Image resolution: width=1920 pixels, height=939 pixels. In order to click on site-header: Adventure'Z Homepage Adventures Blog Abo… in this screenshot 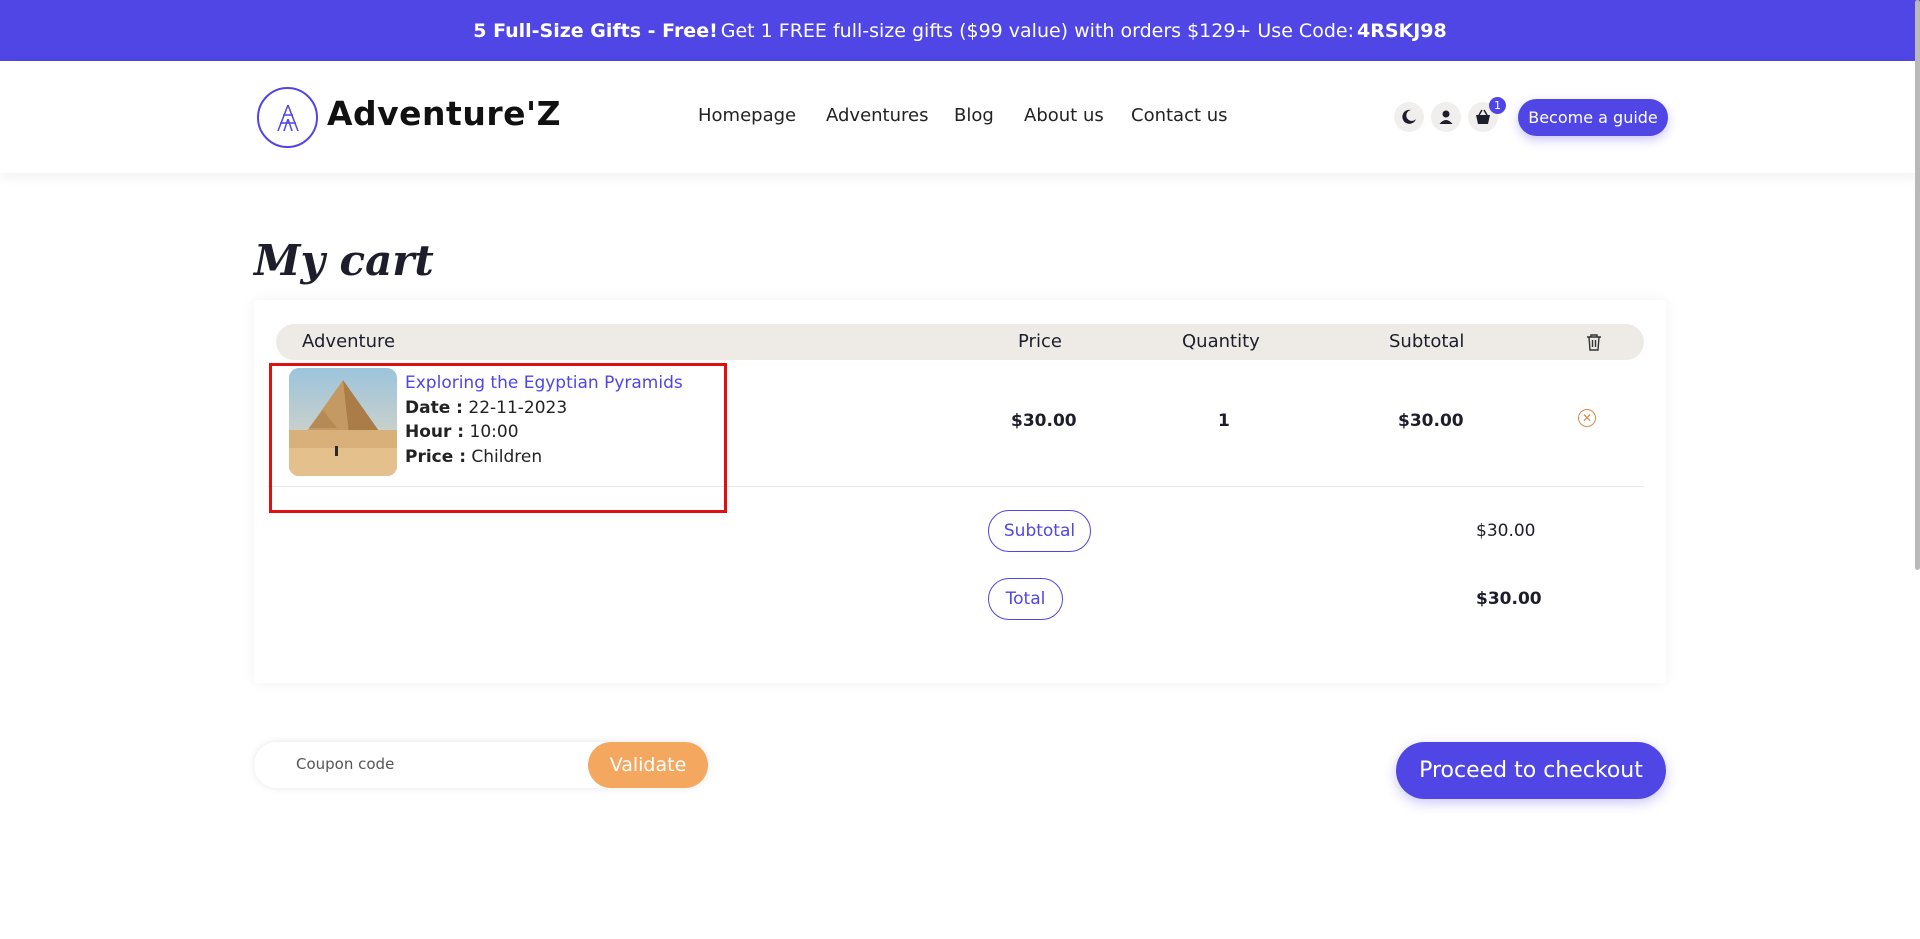, I will do `click(960, 117)`.